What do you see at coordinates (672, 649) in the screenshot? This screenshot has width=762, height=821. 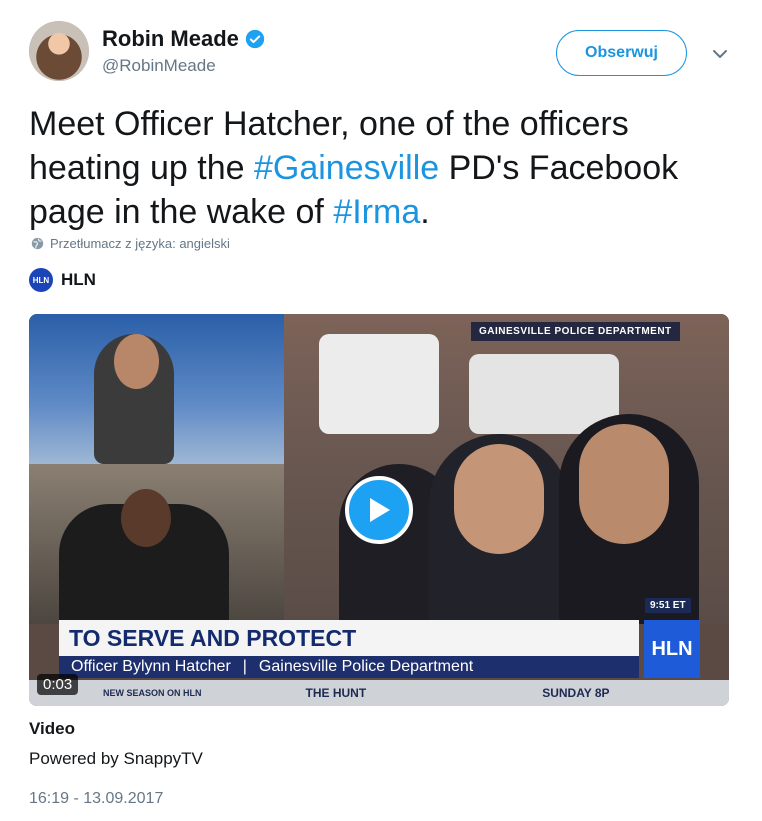 I see `network-logo: HLN` at bounding box center [672, 649].